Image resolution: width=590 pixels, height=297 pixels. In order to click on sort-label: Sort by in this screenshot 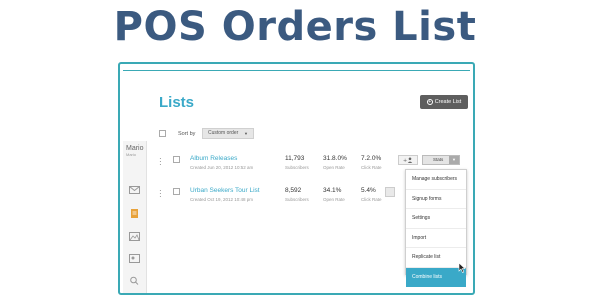, I will do `click(187, 134)`.